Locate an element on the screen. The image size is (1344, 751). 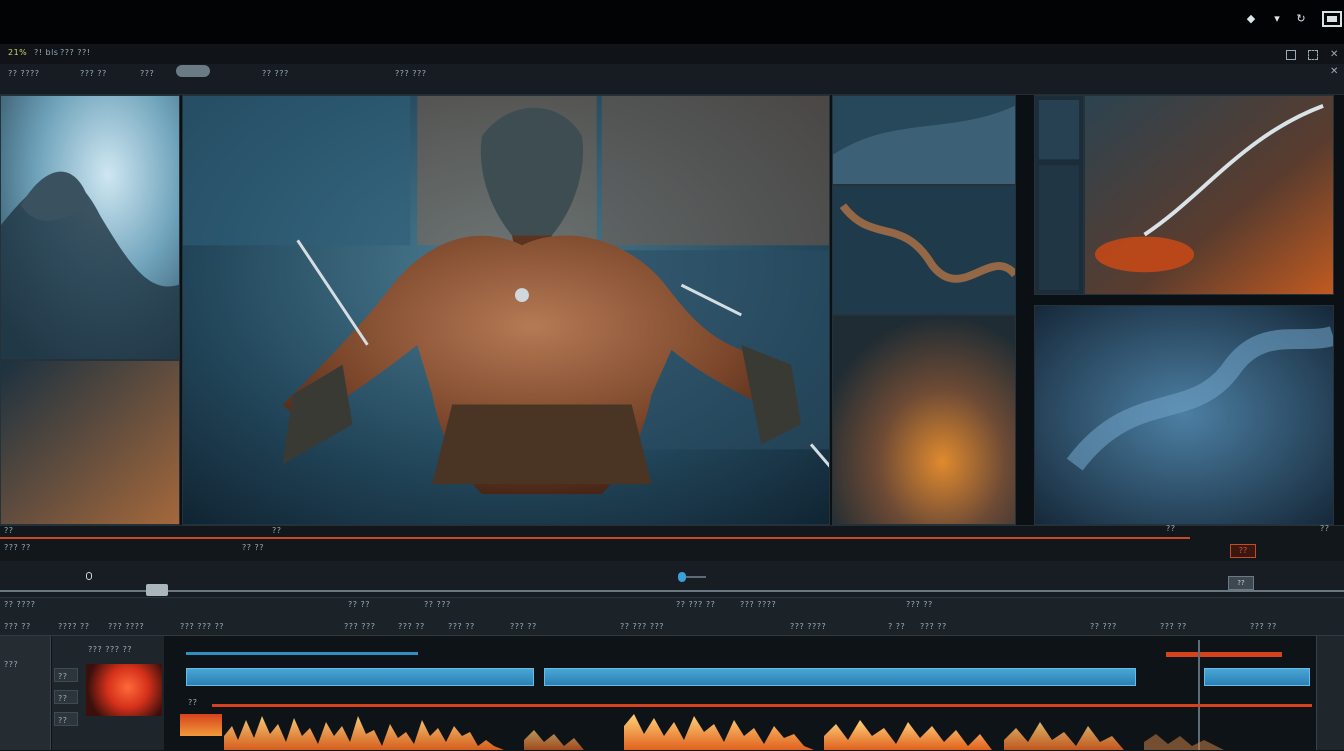
header-row1-item: ?? ??? is located at coordinates (437, 605).